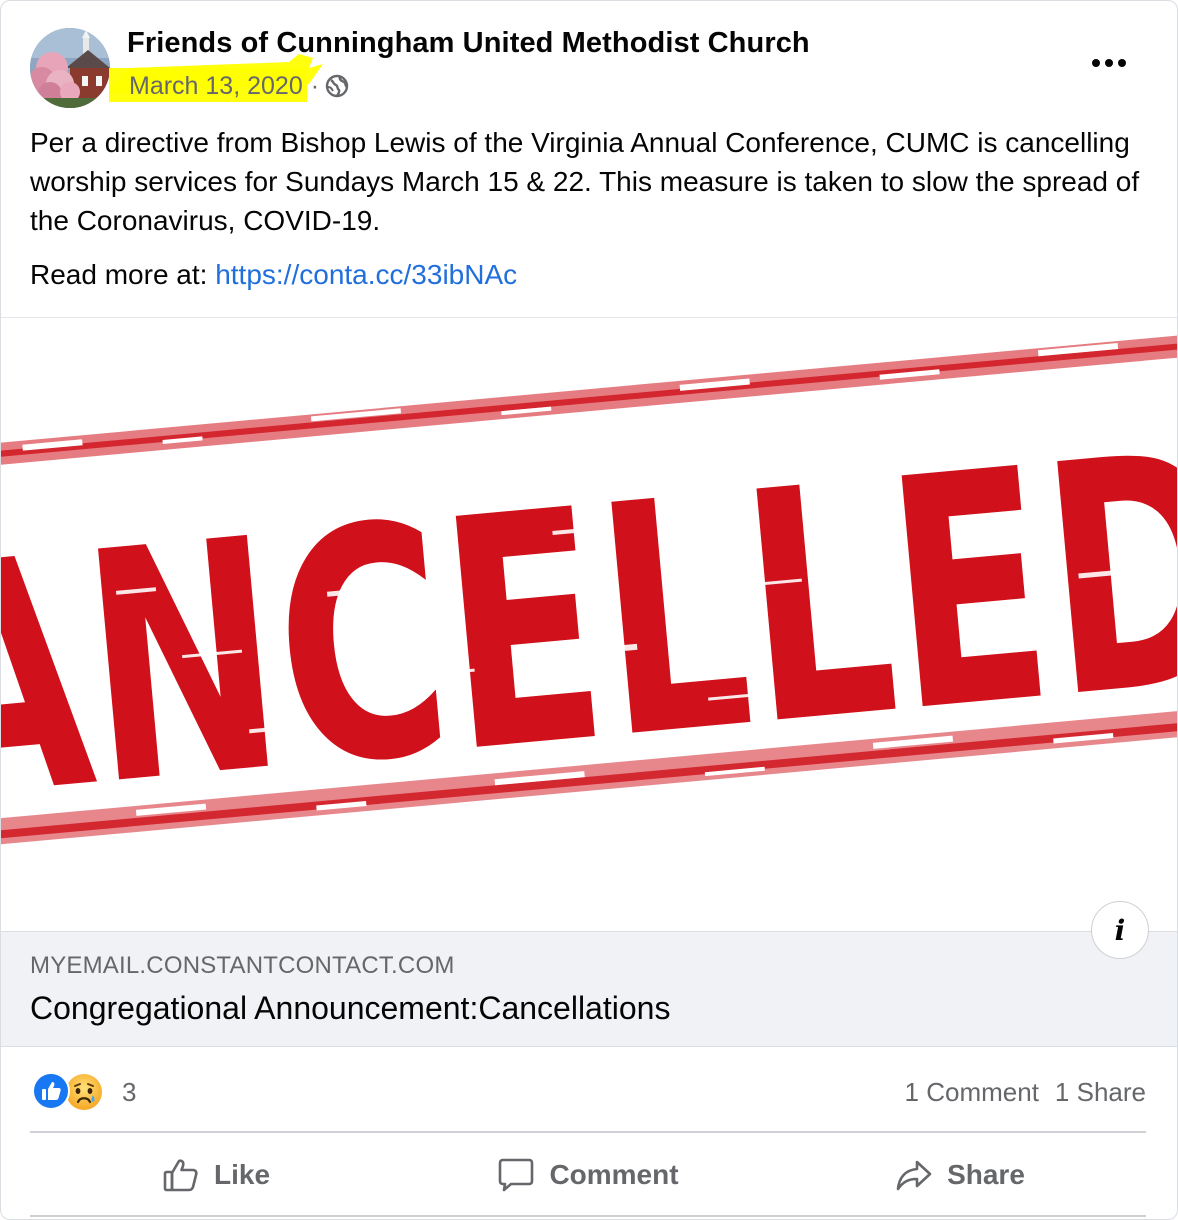  Describe the element at coordinates (216, 86) in the screenshot. I see `post-date: March 13, 2020` at that location.